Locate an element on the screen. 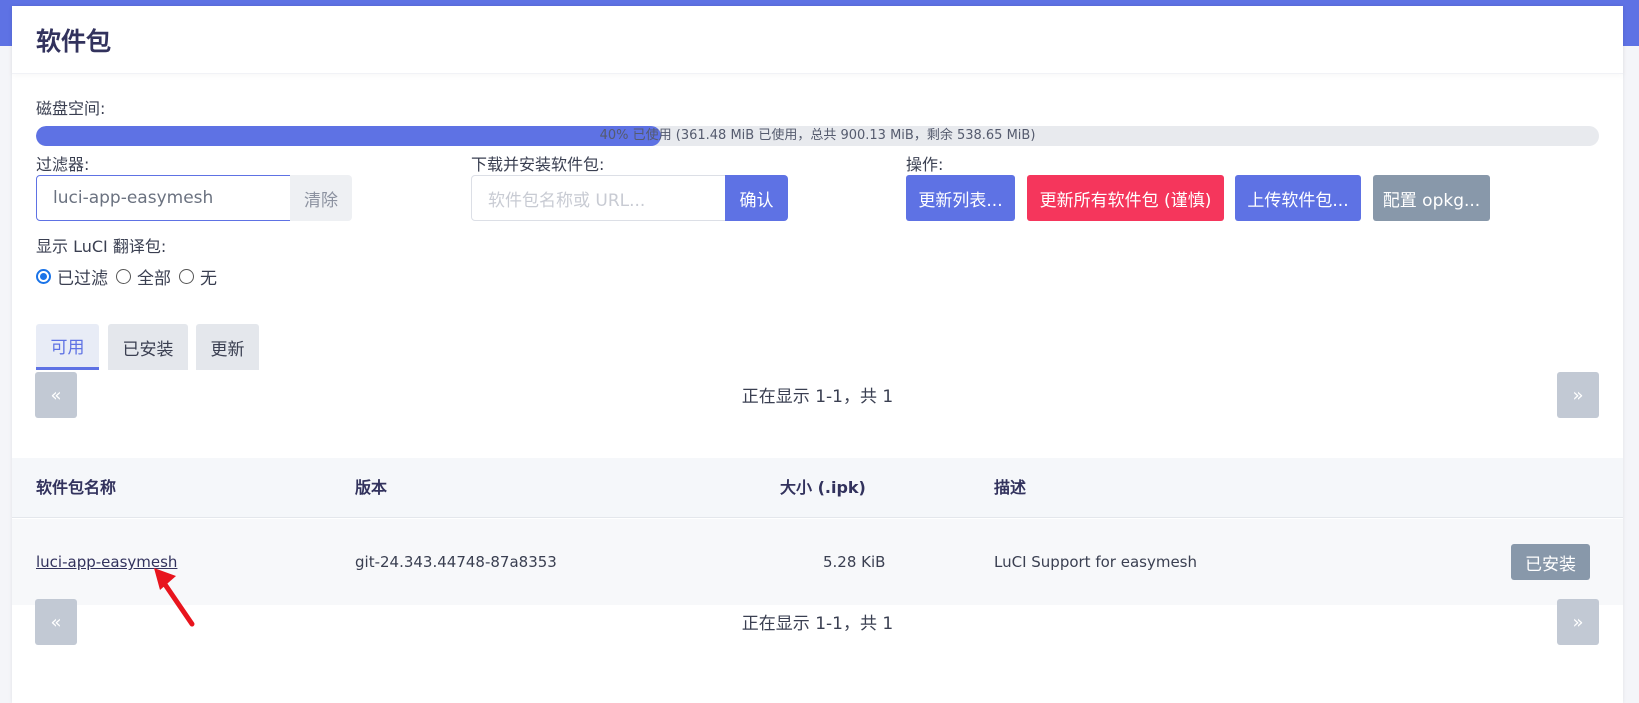 Image resolution: width=1639 pixels, height=703 pixels. pager-status-bottom: 正在显示 1-1，共 1 is located at coordinates (817, 624).